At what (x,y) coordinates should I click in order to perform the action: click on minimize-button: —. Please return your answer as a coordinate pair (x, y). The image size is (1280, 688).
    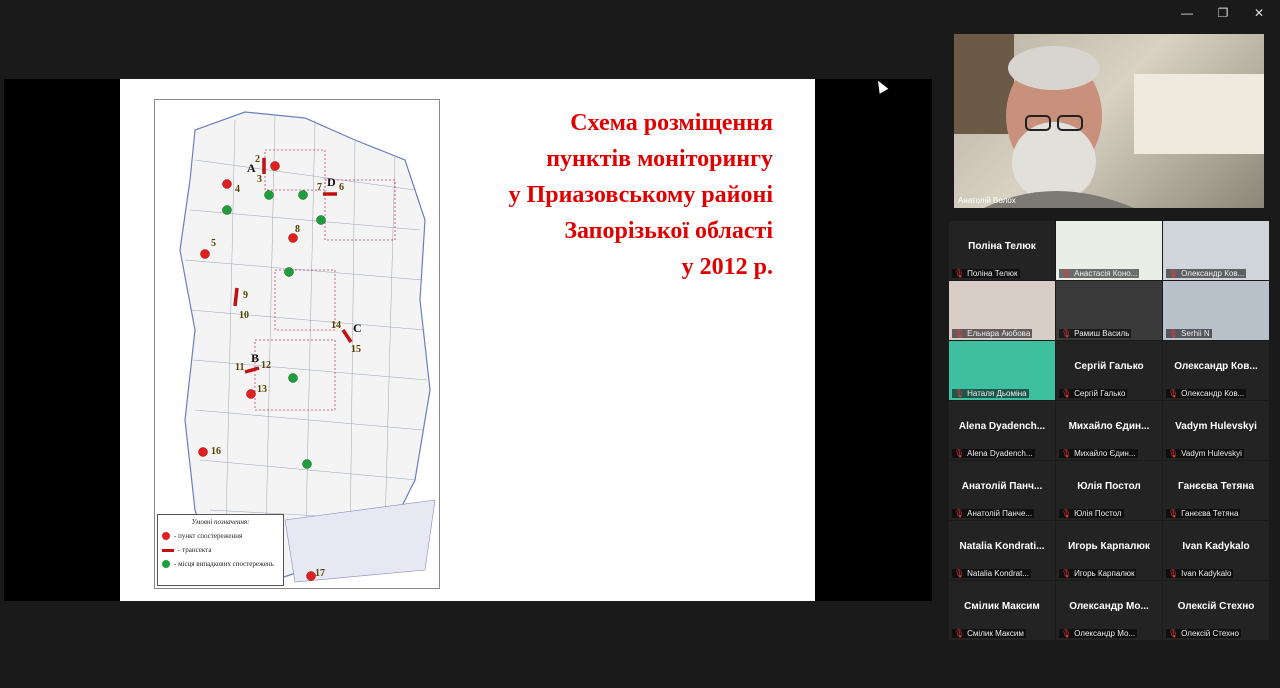
    Looking at the image, I should click on (1187, 13).